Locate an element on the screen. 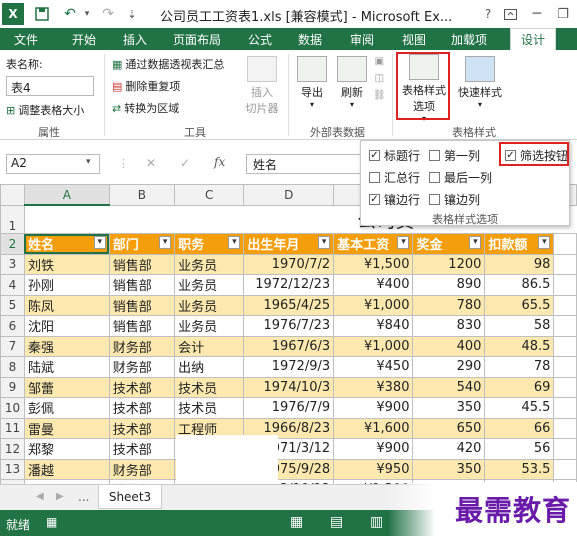  tab-design: 设计 is located at coordinates (533, 39).